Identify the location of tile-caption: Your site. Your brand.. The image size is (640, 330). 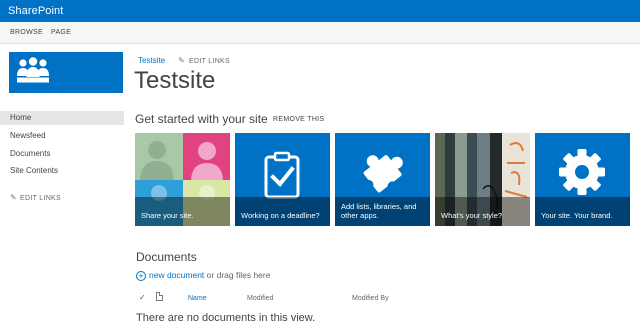
(582, 211).